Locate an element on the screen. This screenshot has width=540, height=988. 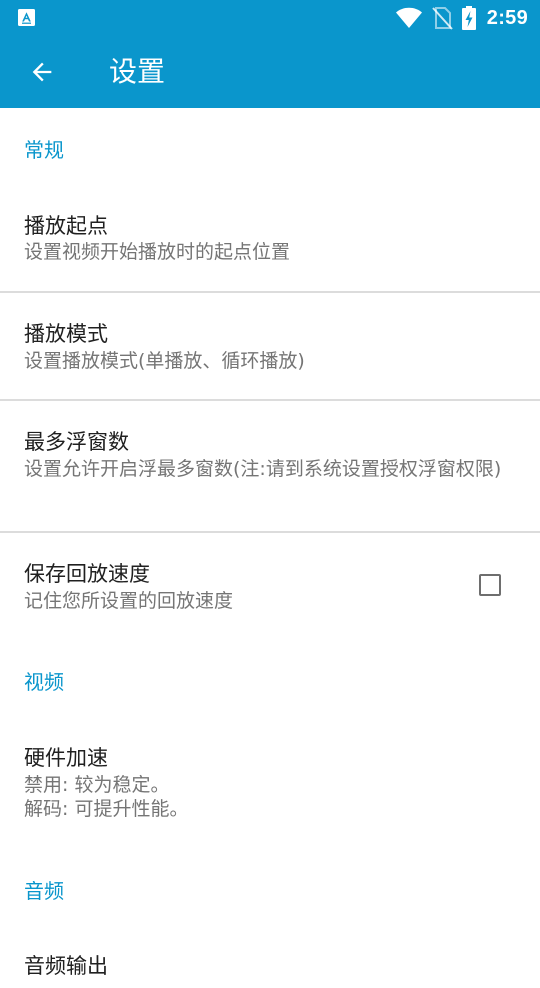
save-speed-checkbox is located at coordinates (490, 585).